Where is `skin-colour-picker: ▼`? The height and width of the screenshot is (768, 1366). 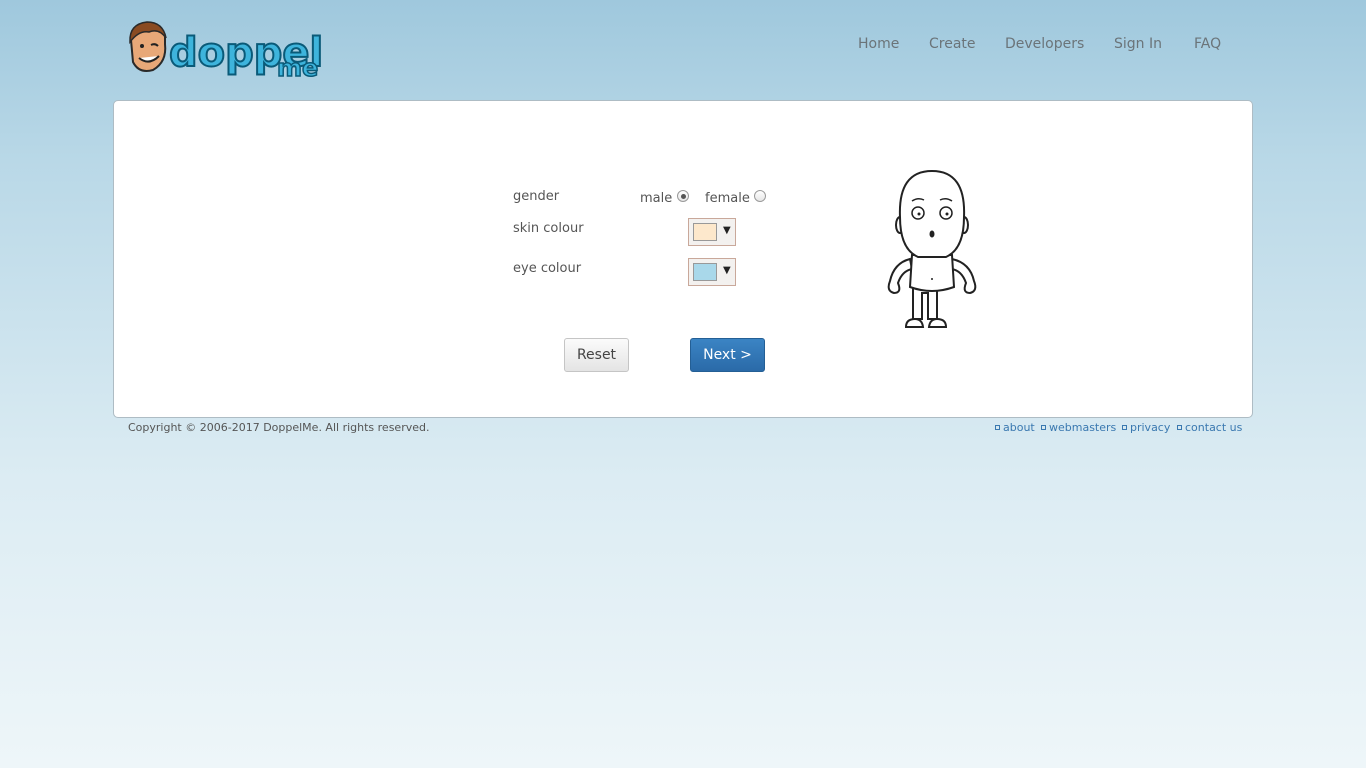 skin-colour-picker: ▼ is located at coordinates (712, 232).